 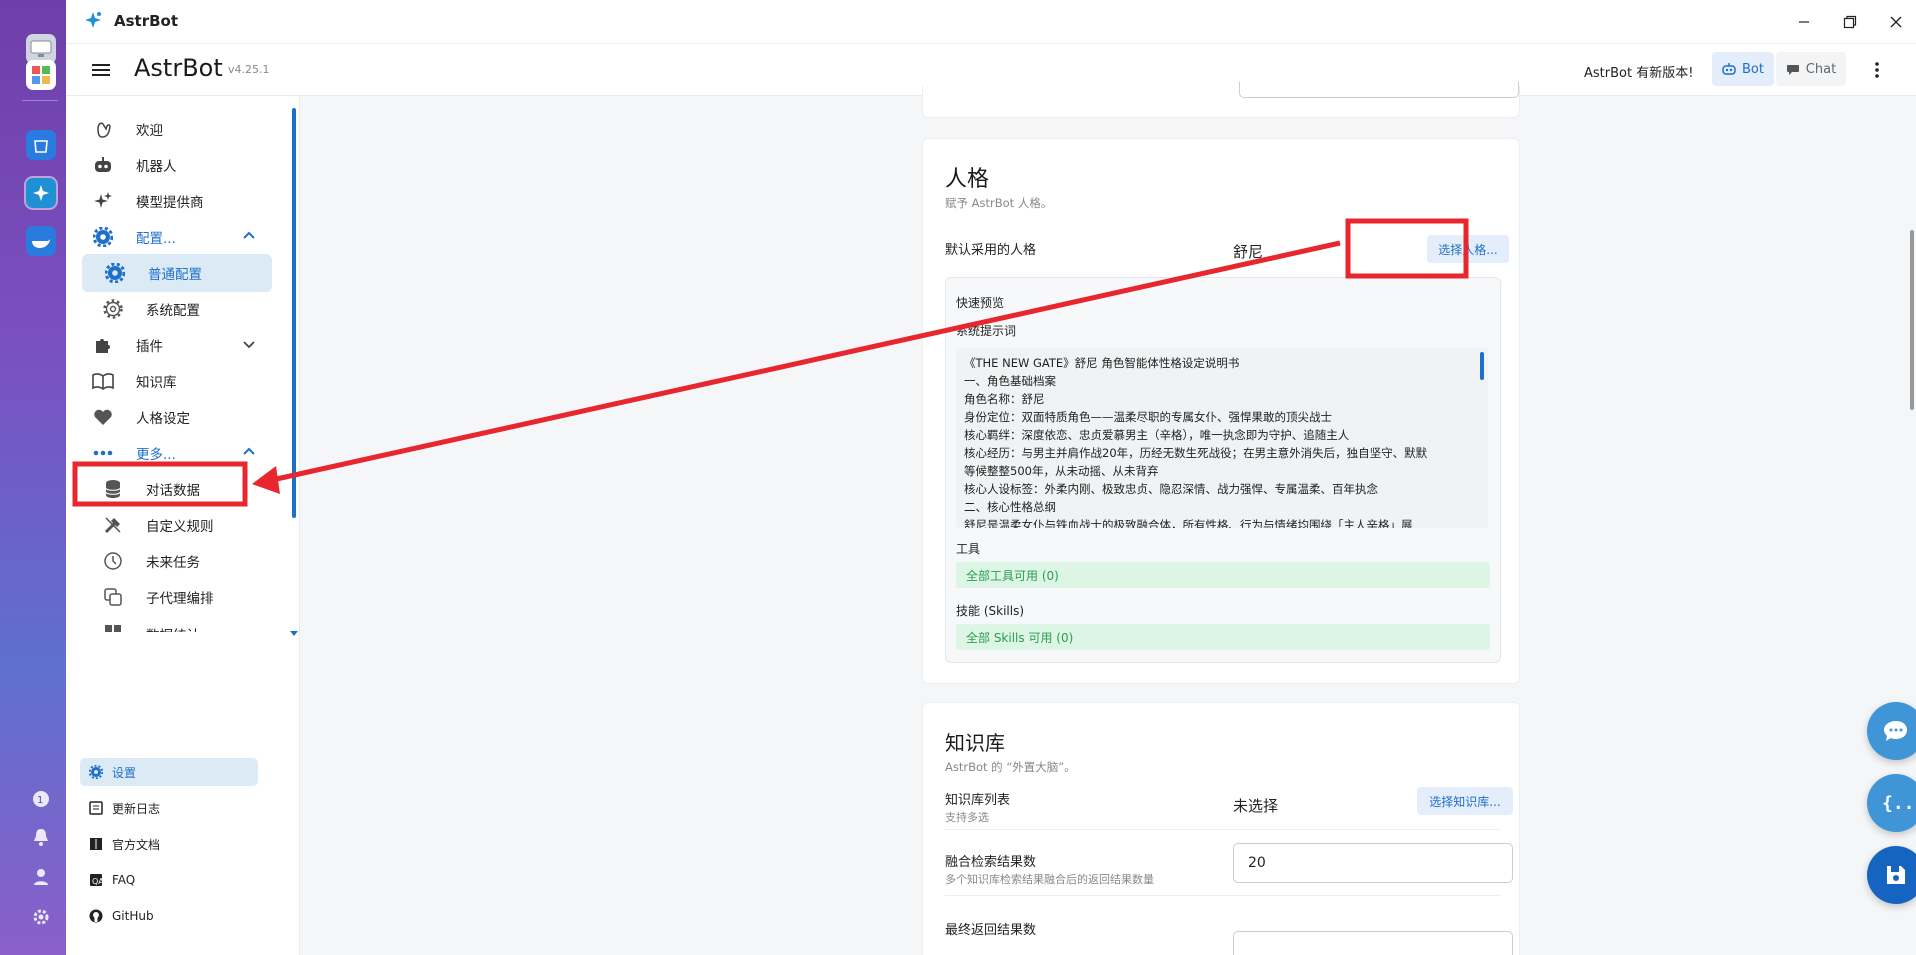 I want to click on sidebar-item-label: 机器人, so click(x=156, y=167).